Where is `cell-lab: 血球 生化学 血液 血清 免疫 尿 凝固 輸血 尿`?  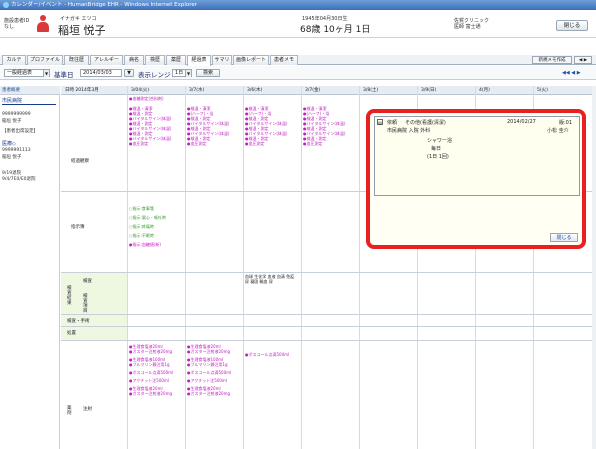
cell-lab: 血球 生化学 血液 血清 免疫 尿 凝固 輸血 尿 is located at coordinates (272, 279).